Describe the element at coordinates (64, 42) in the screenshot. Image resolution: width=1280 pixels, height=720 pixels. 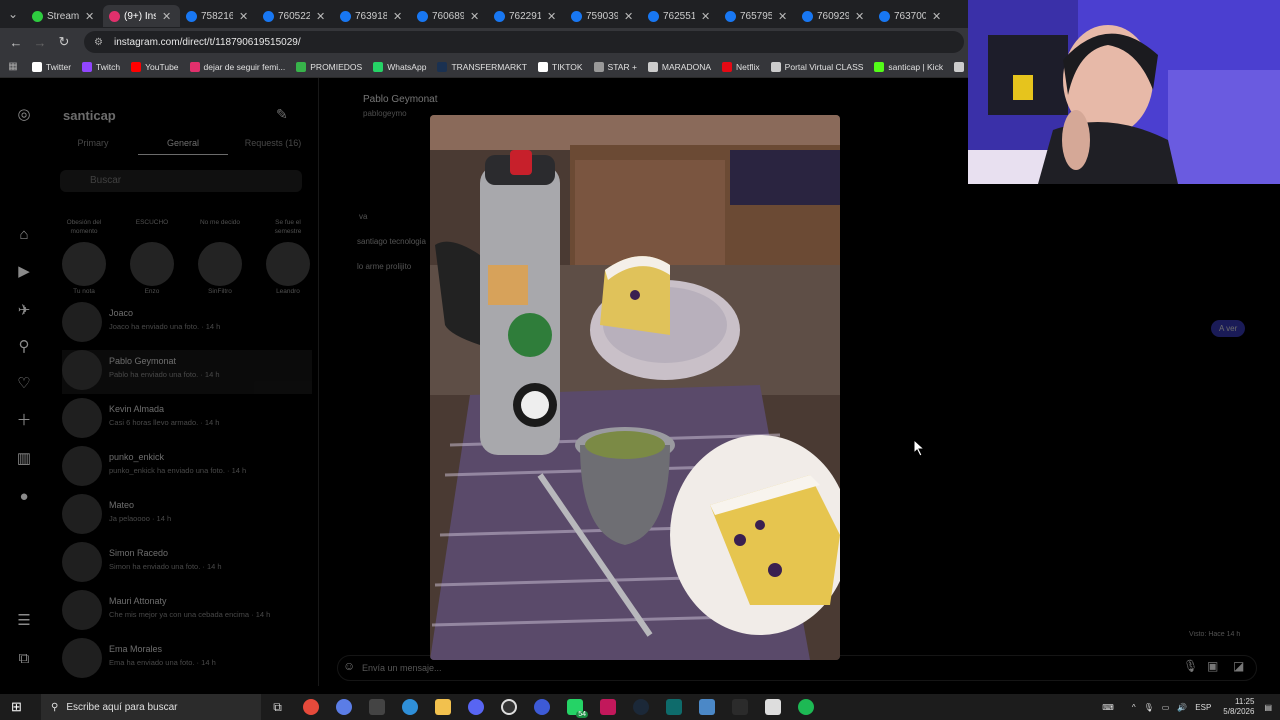
I see `reload-icon: ↻` at that location.